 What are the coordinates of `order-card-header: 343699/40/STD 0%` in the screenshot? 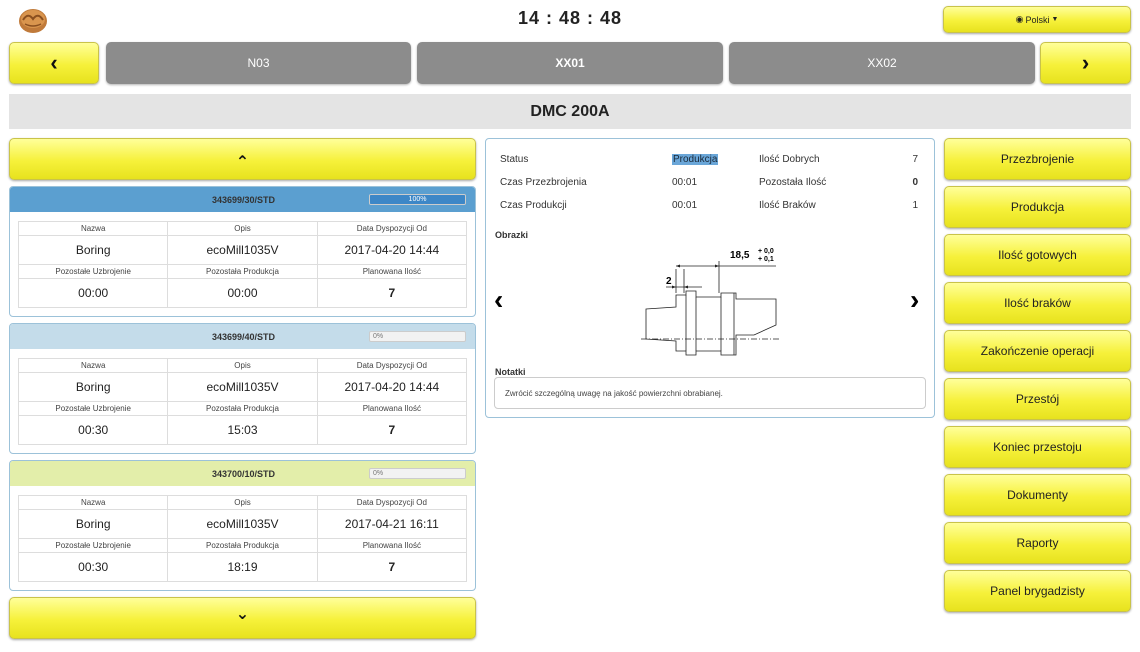 It's located at (242, 336).